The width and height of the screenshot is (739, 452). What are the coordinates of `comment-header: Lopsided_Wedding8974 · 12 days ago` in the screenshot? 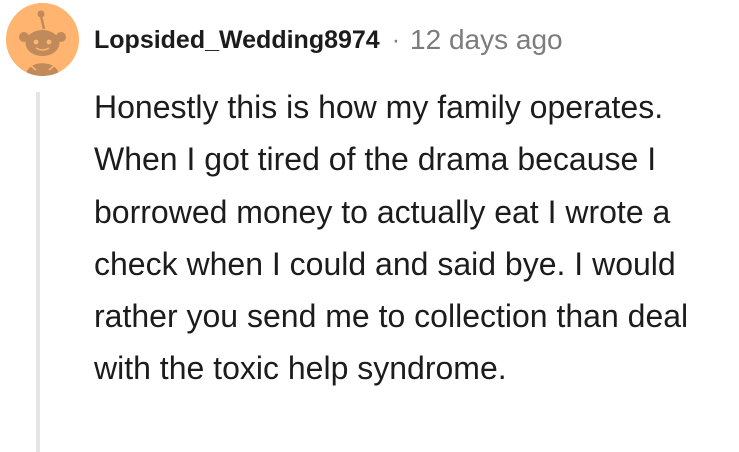 It's located at (328, 40).